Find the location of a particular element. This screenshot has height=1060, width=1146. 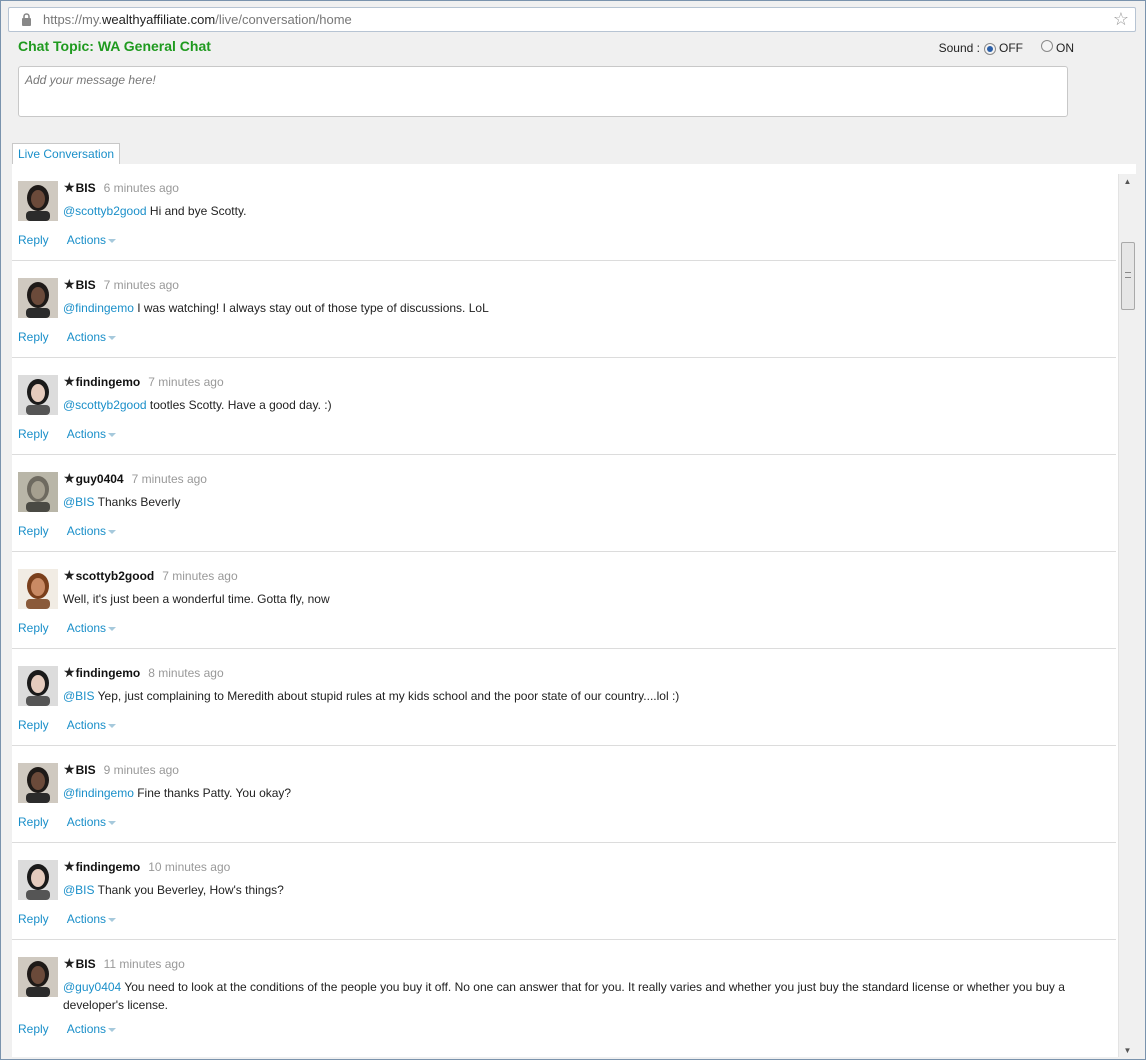

tab-live-conversation: Live Conversation is located at coordinates (66, 154).